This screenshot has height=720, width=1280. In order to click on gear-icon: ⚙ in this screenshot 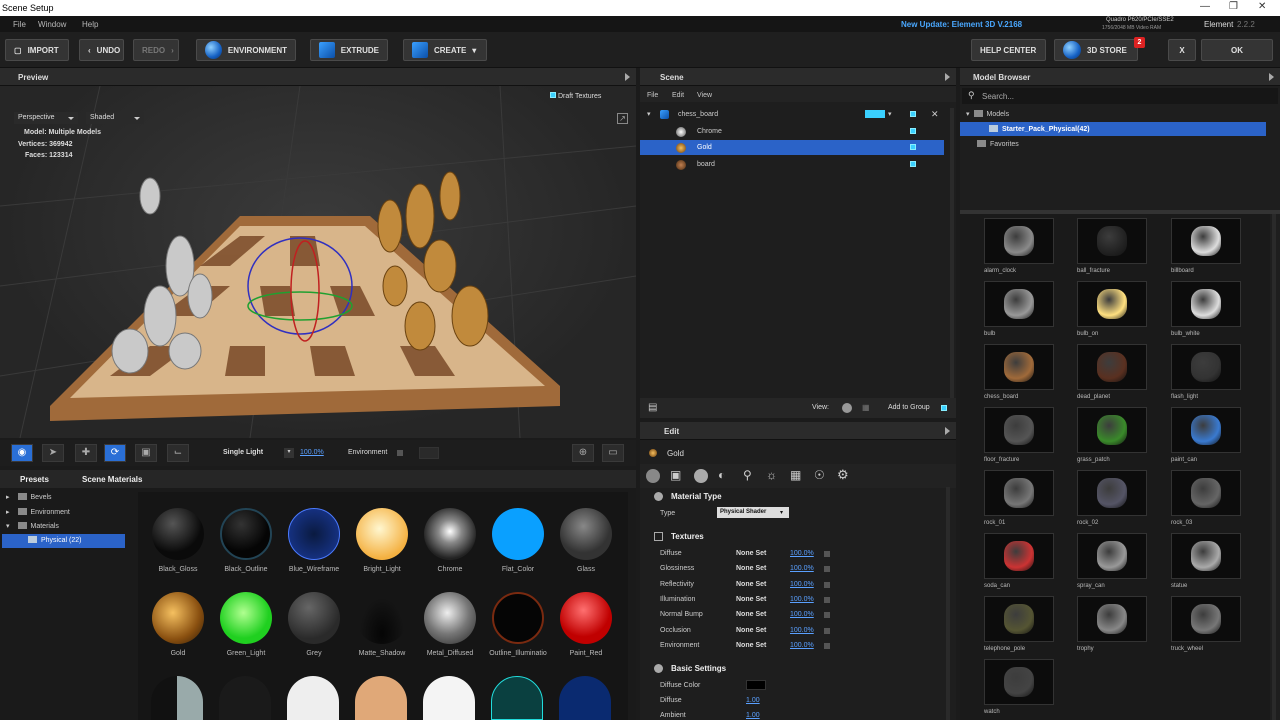, I will do `click(843, 475)`.